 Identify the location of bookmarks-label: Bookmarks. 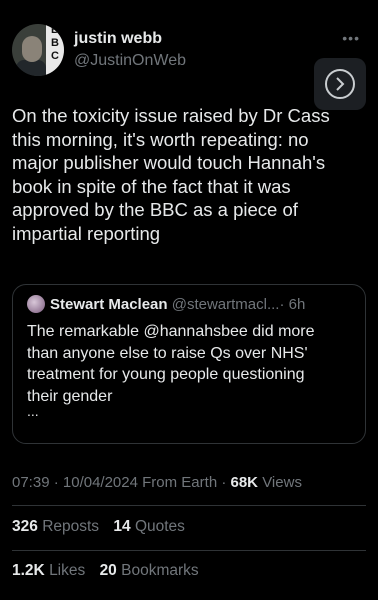
(160, 570).